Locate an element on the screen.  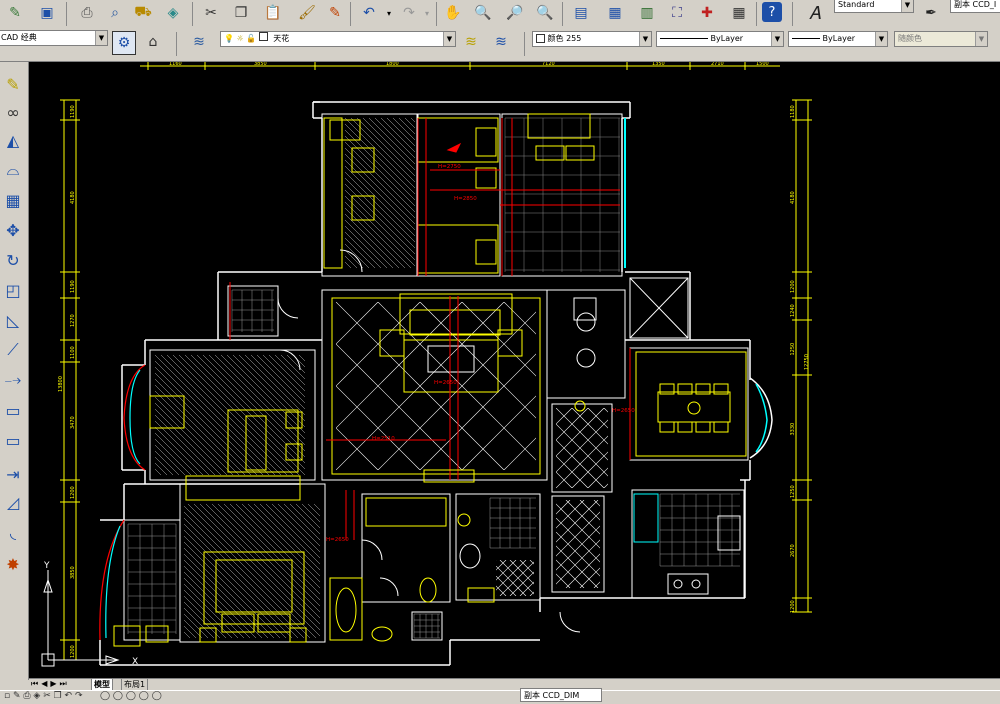
cut-icon: ✂ is located at coordinates (211, 13).